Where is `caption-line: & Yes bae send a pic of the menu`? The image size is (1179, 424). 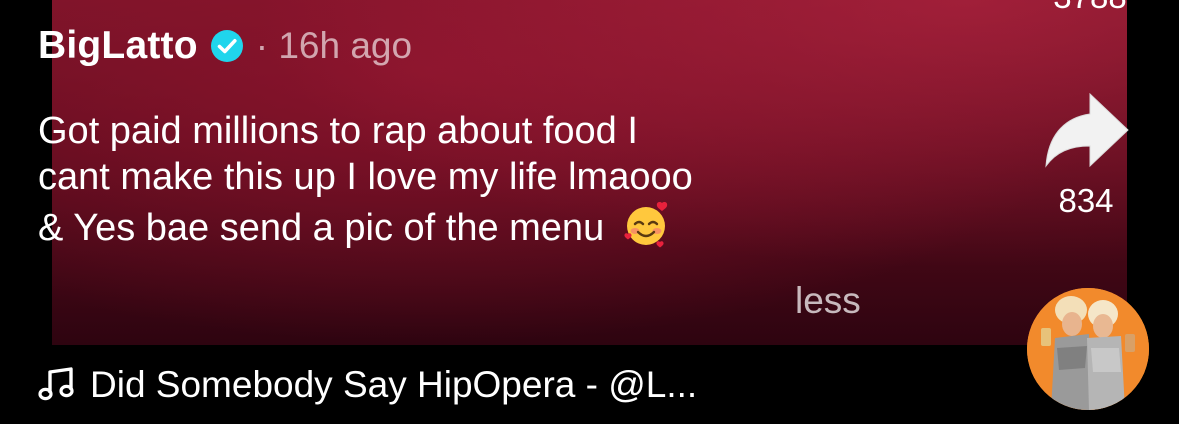
caption-line: & Yes bae send a pic of the menu is located at coordinates (488, 225).